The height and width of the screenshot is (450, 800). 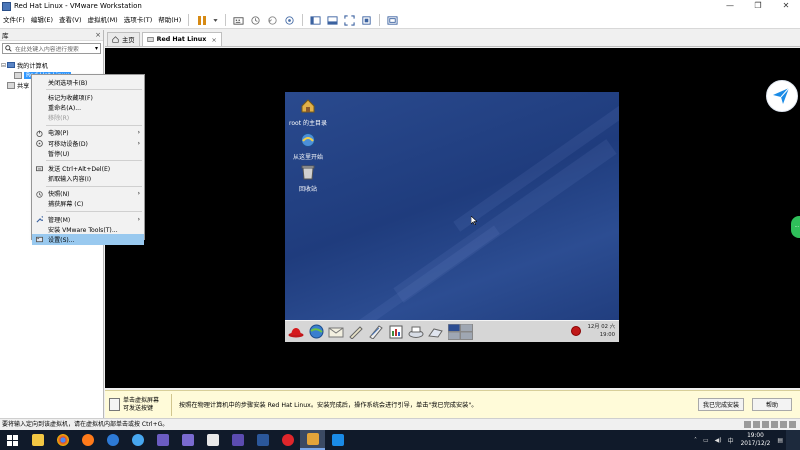 I want to click on network-status-icon, so click(x=765, y=424).